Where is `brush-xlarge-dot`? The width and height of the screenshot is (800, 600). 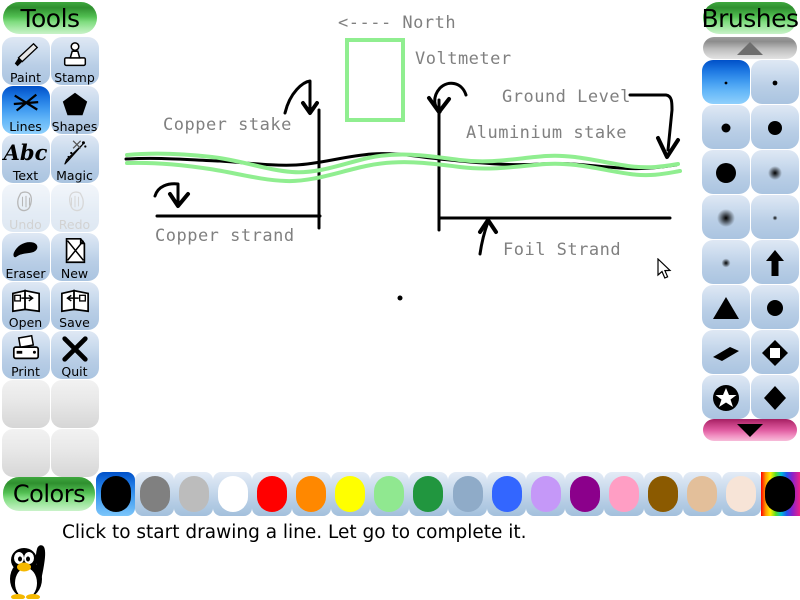
brush-xlarge-dot is located at coordinates (726, 172).